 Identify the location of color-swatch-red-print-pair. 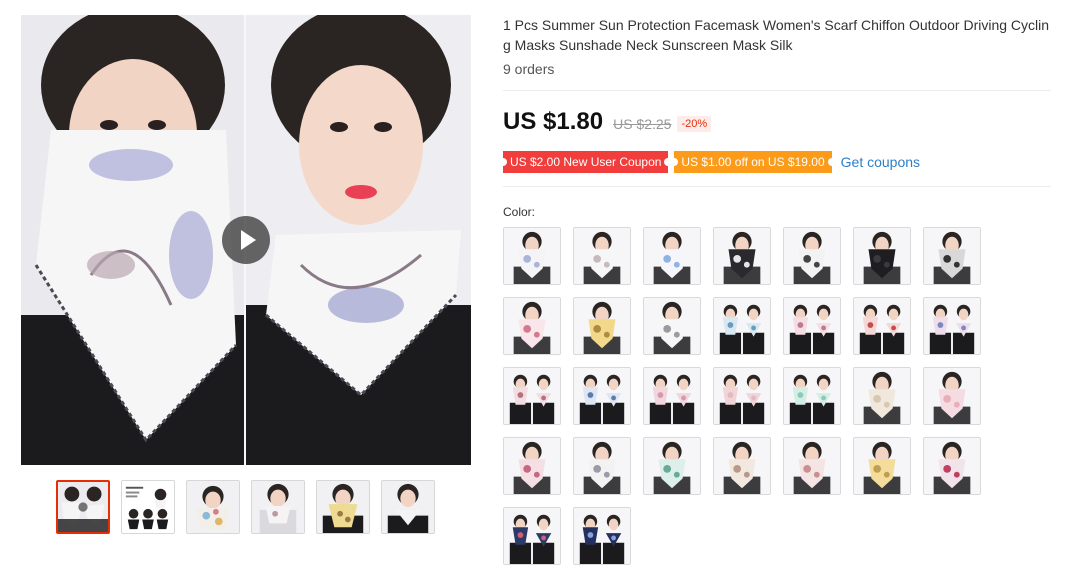
(882, 326).